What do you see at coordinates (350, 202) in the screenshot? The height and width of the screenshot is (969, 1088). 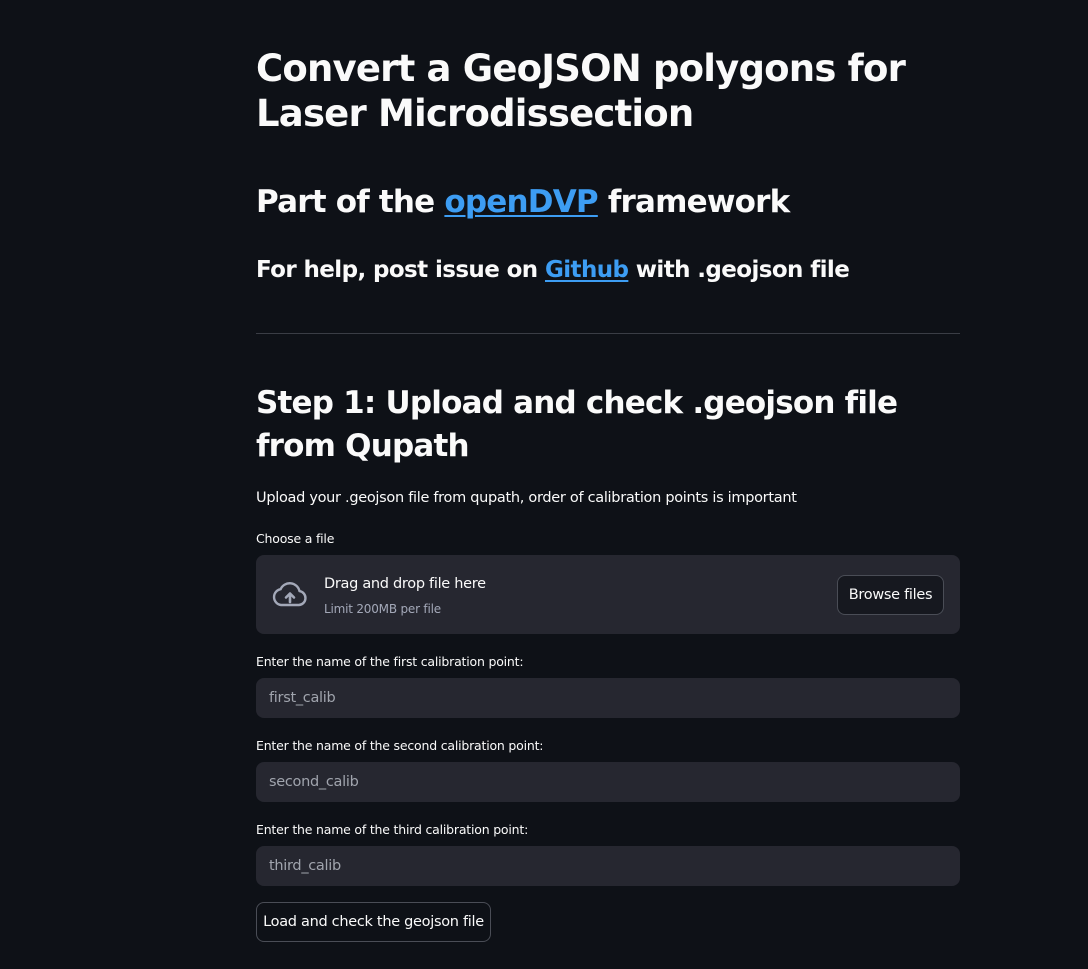 I see `subtitle-prefix: Part of the` at bounding box center [350, 202].